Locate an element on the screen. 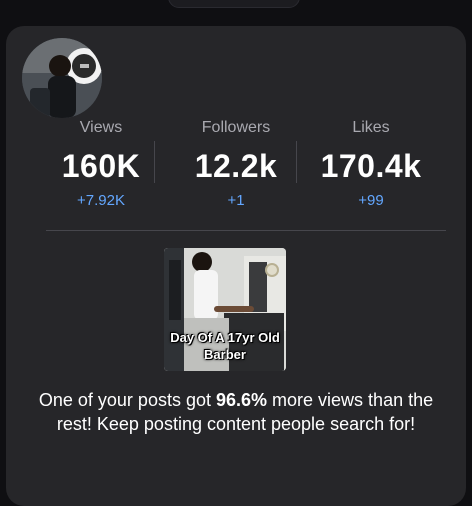 This screenshot has height=506, width=472. stat-followers: Followers 12.2k +1 is located at coordinates (236, 164).